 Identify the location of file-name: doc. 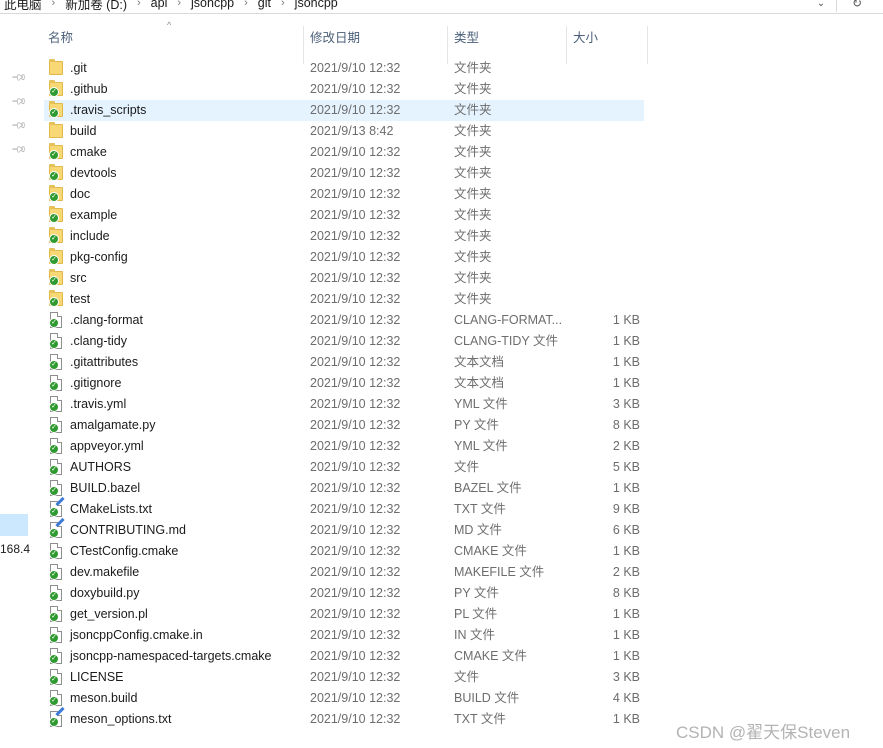
(80, 194).